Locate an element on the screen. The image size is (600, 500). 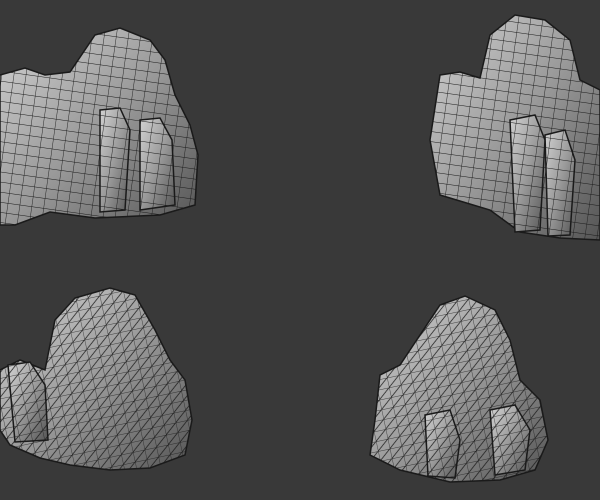
rock-cluster-bottom-right is located at coordinates (459, 389).